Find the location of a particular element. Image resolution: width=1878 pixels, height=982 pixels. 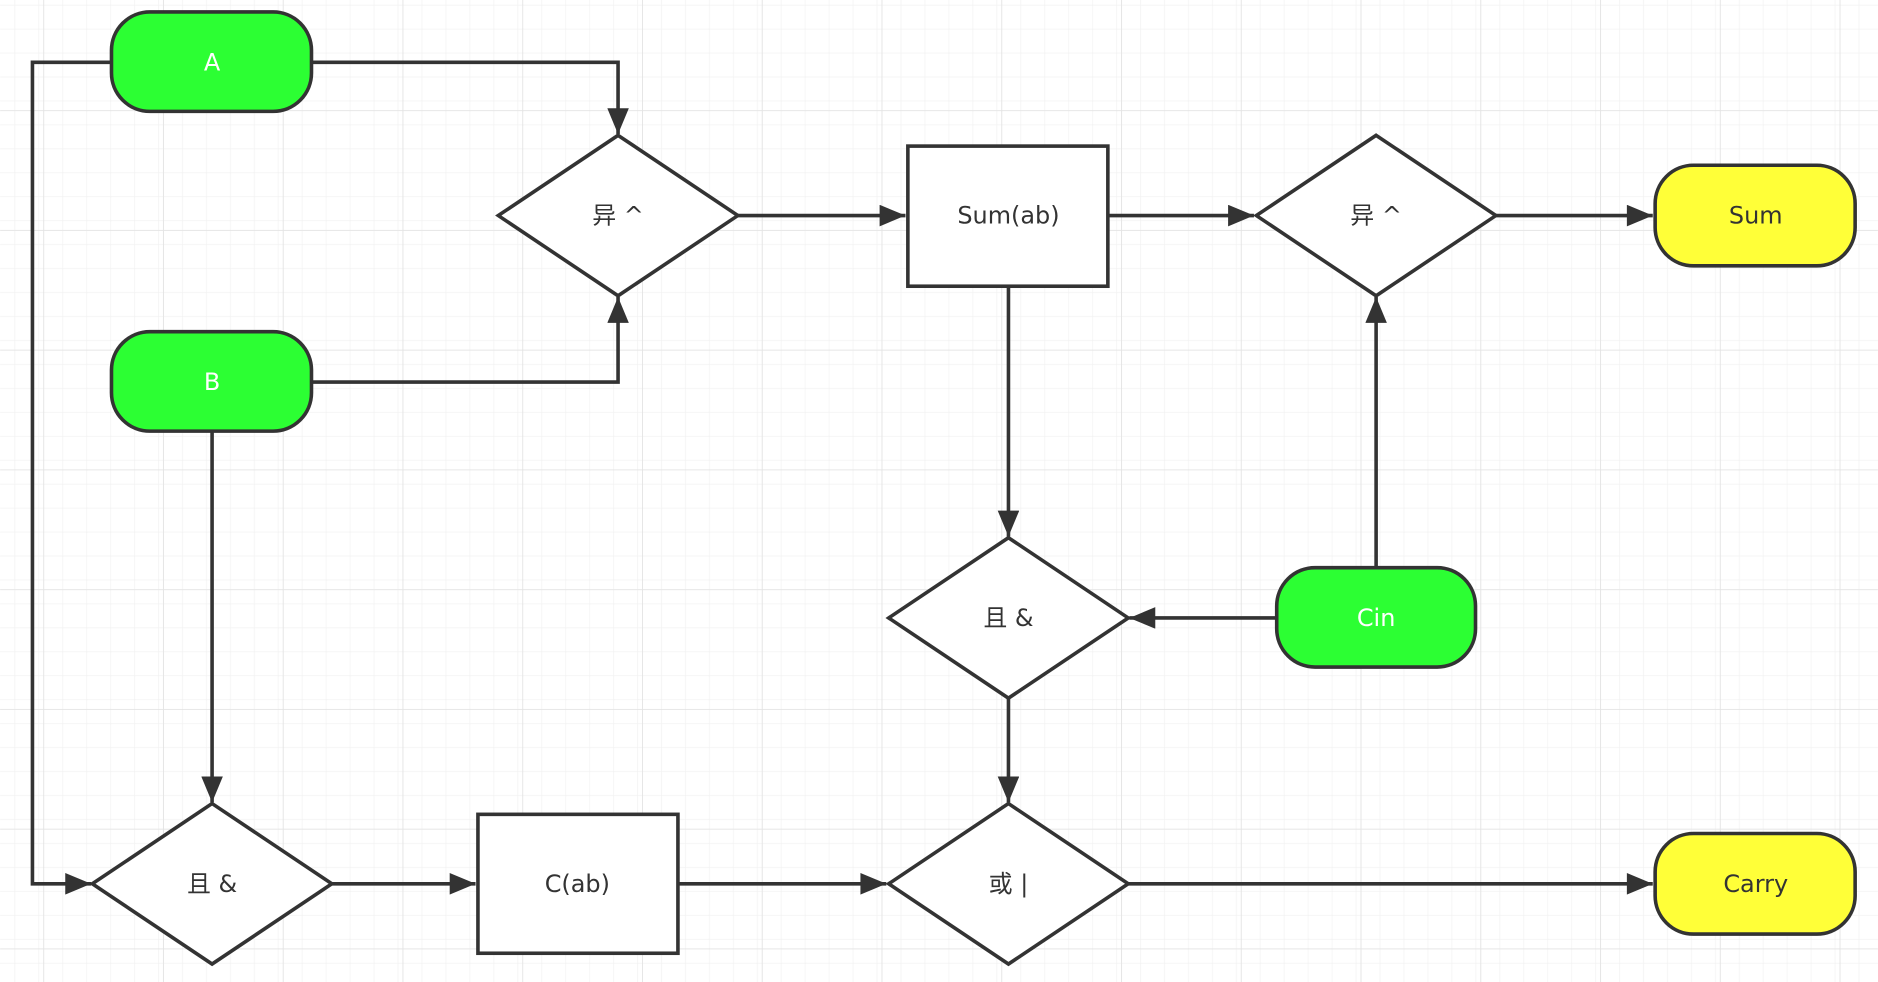

node-sum: Sum is located at coordinates (1755, 215).